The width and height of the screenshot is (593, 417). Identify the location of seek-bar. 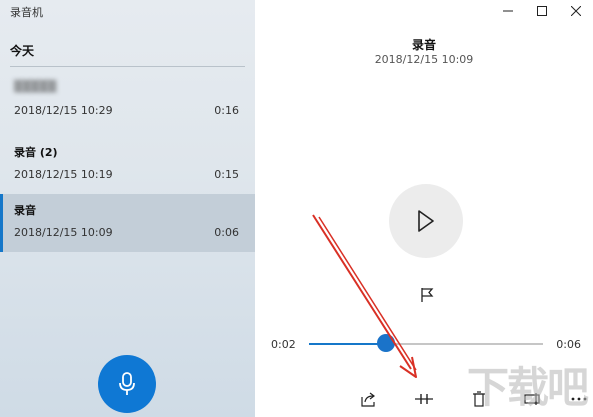
(426, 344).